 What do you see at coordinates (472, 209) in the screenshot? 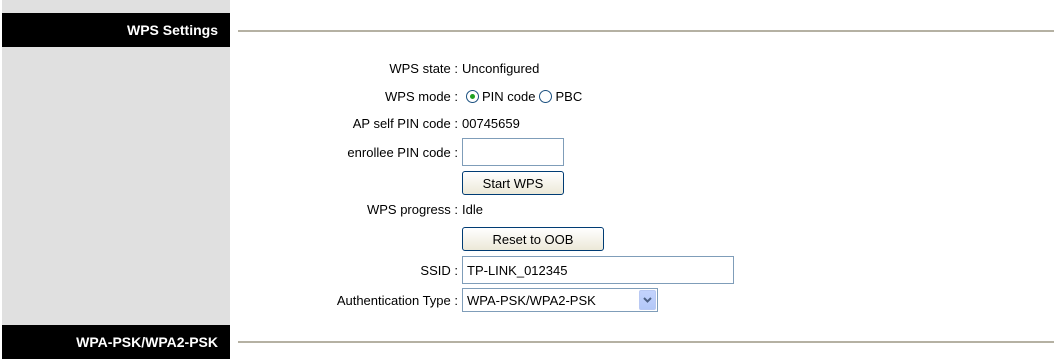
I see `wps-progress-value: Idle` at bounding box center [472, 209].